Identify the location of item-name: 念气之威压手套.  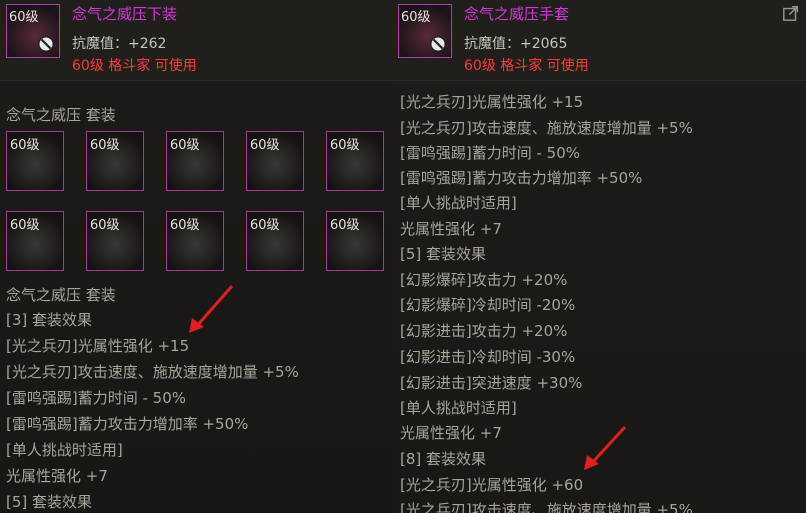
(517, 14).